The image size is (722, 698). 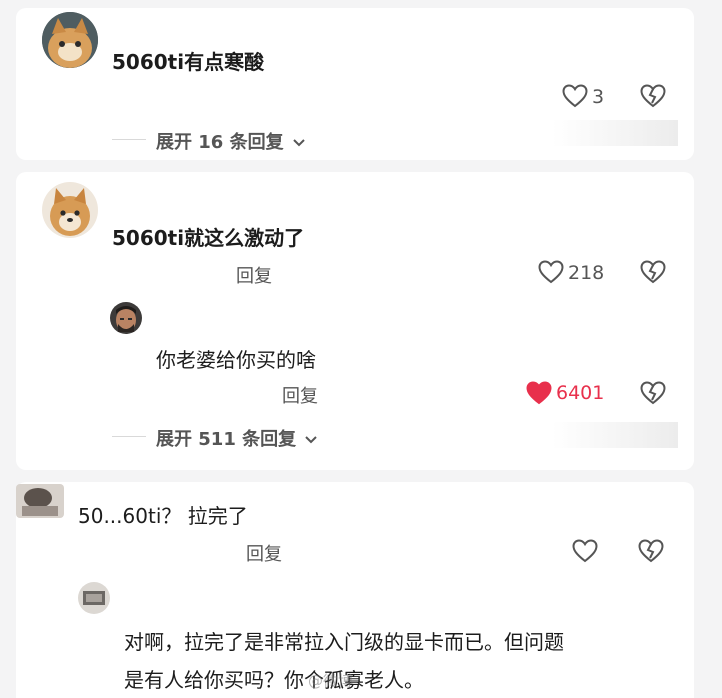 I want to click on avatar-user, so click(x=40, y=501).